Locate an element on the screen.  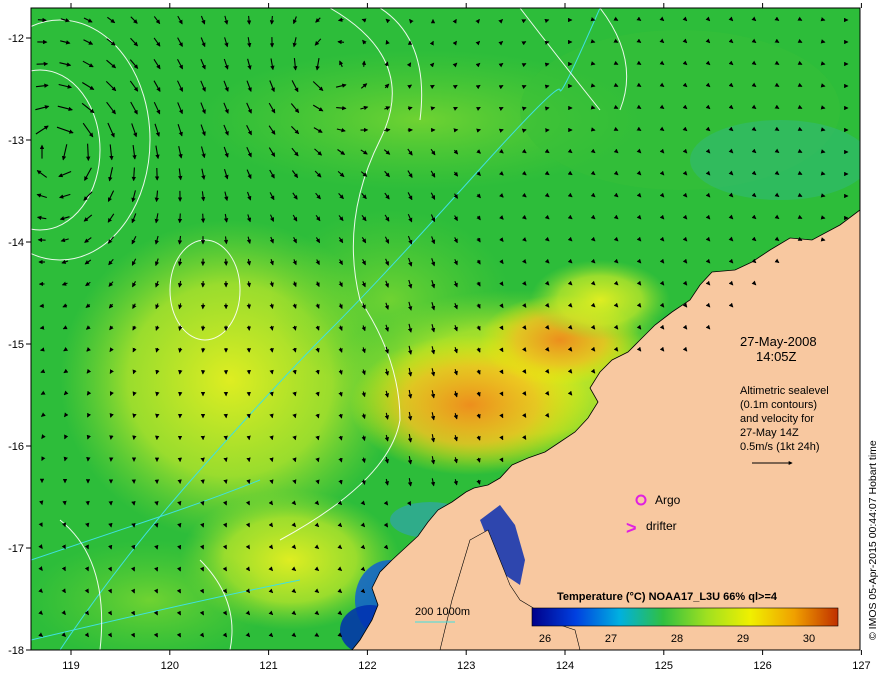
legend-line-1: Altimetric sealevel is located at coordinates (784, 391).